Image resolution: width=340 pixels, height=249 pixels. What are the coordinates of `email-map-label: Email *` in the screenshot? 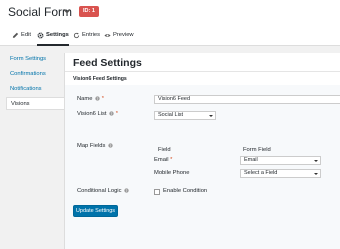 It's located at (163, 160).